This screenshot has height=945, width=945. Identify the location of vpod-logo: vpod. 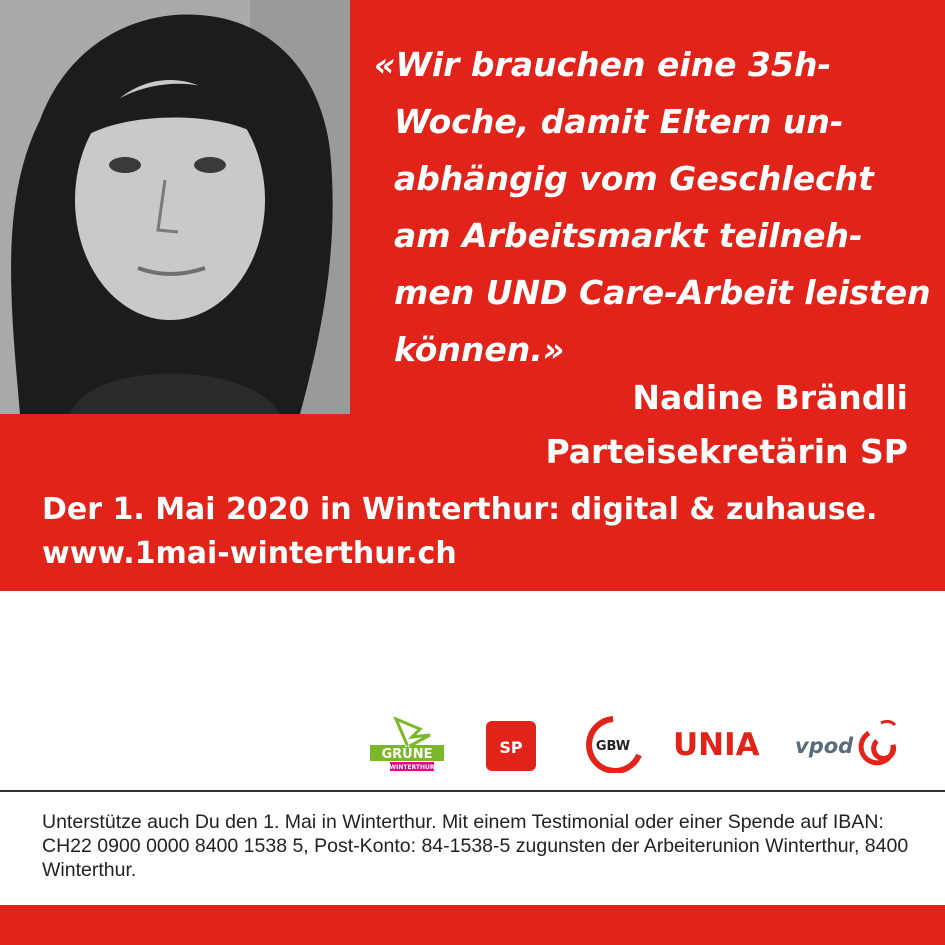
(848, 743).